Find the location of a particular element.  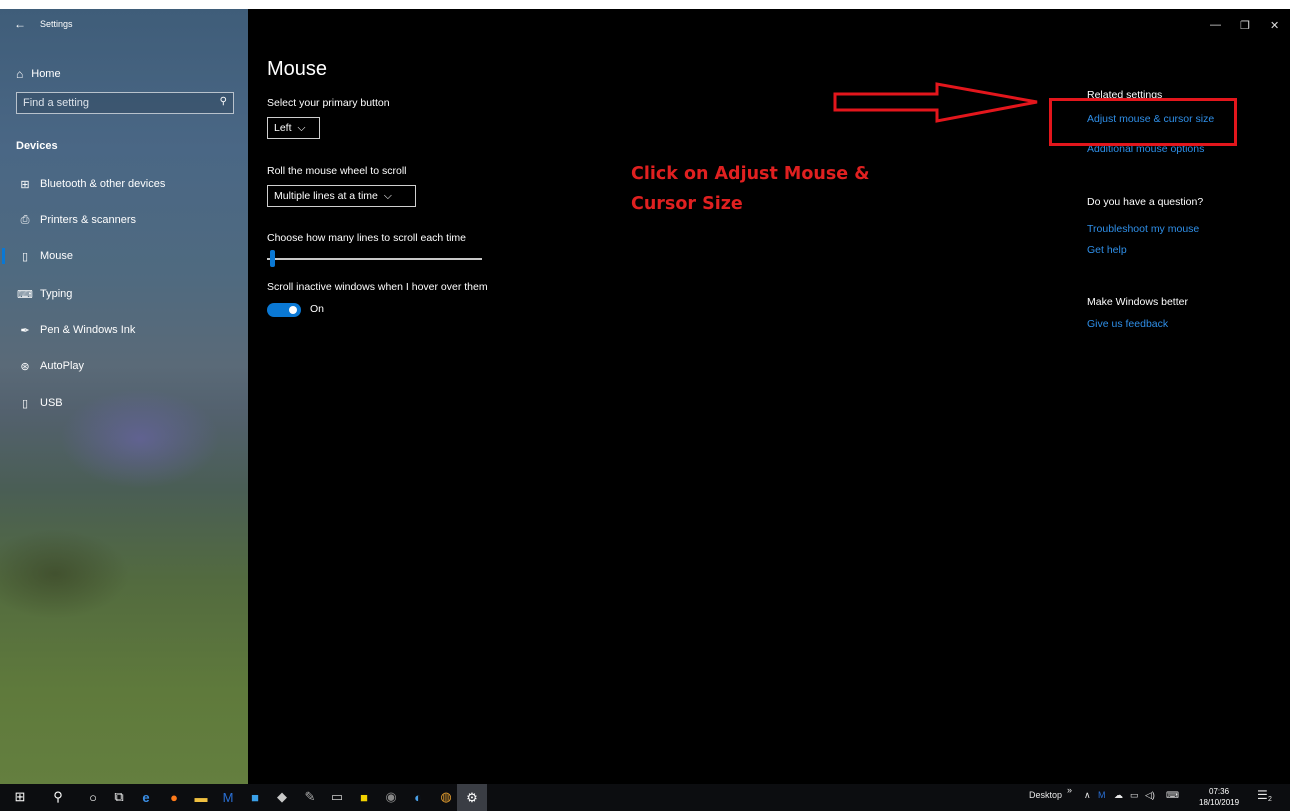

onedrive-icon: ☁ is located at coordinates (1118, 795).